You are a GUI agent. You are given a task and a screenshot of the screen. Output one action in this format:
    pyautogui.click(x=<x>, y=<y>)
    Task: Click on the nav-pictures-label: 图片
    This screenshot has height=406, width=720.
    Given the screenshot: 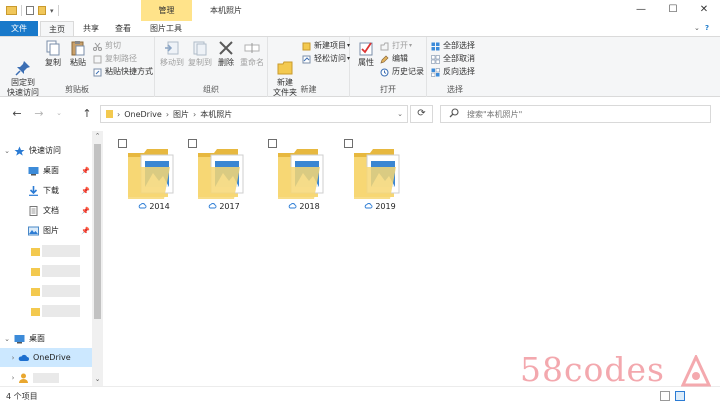 What is the action you would take?
    pyautogui.click(x=51, y=230)
    